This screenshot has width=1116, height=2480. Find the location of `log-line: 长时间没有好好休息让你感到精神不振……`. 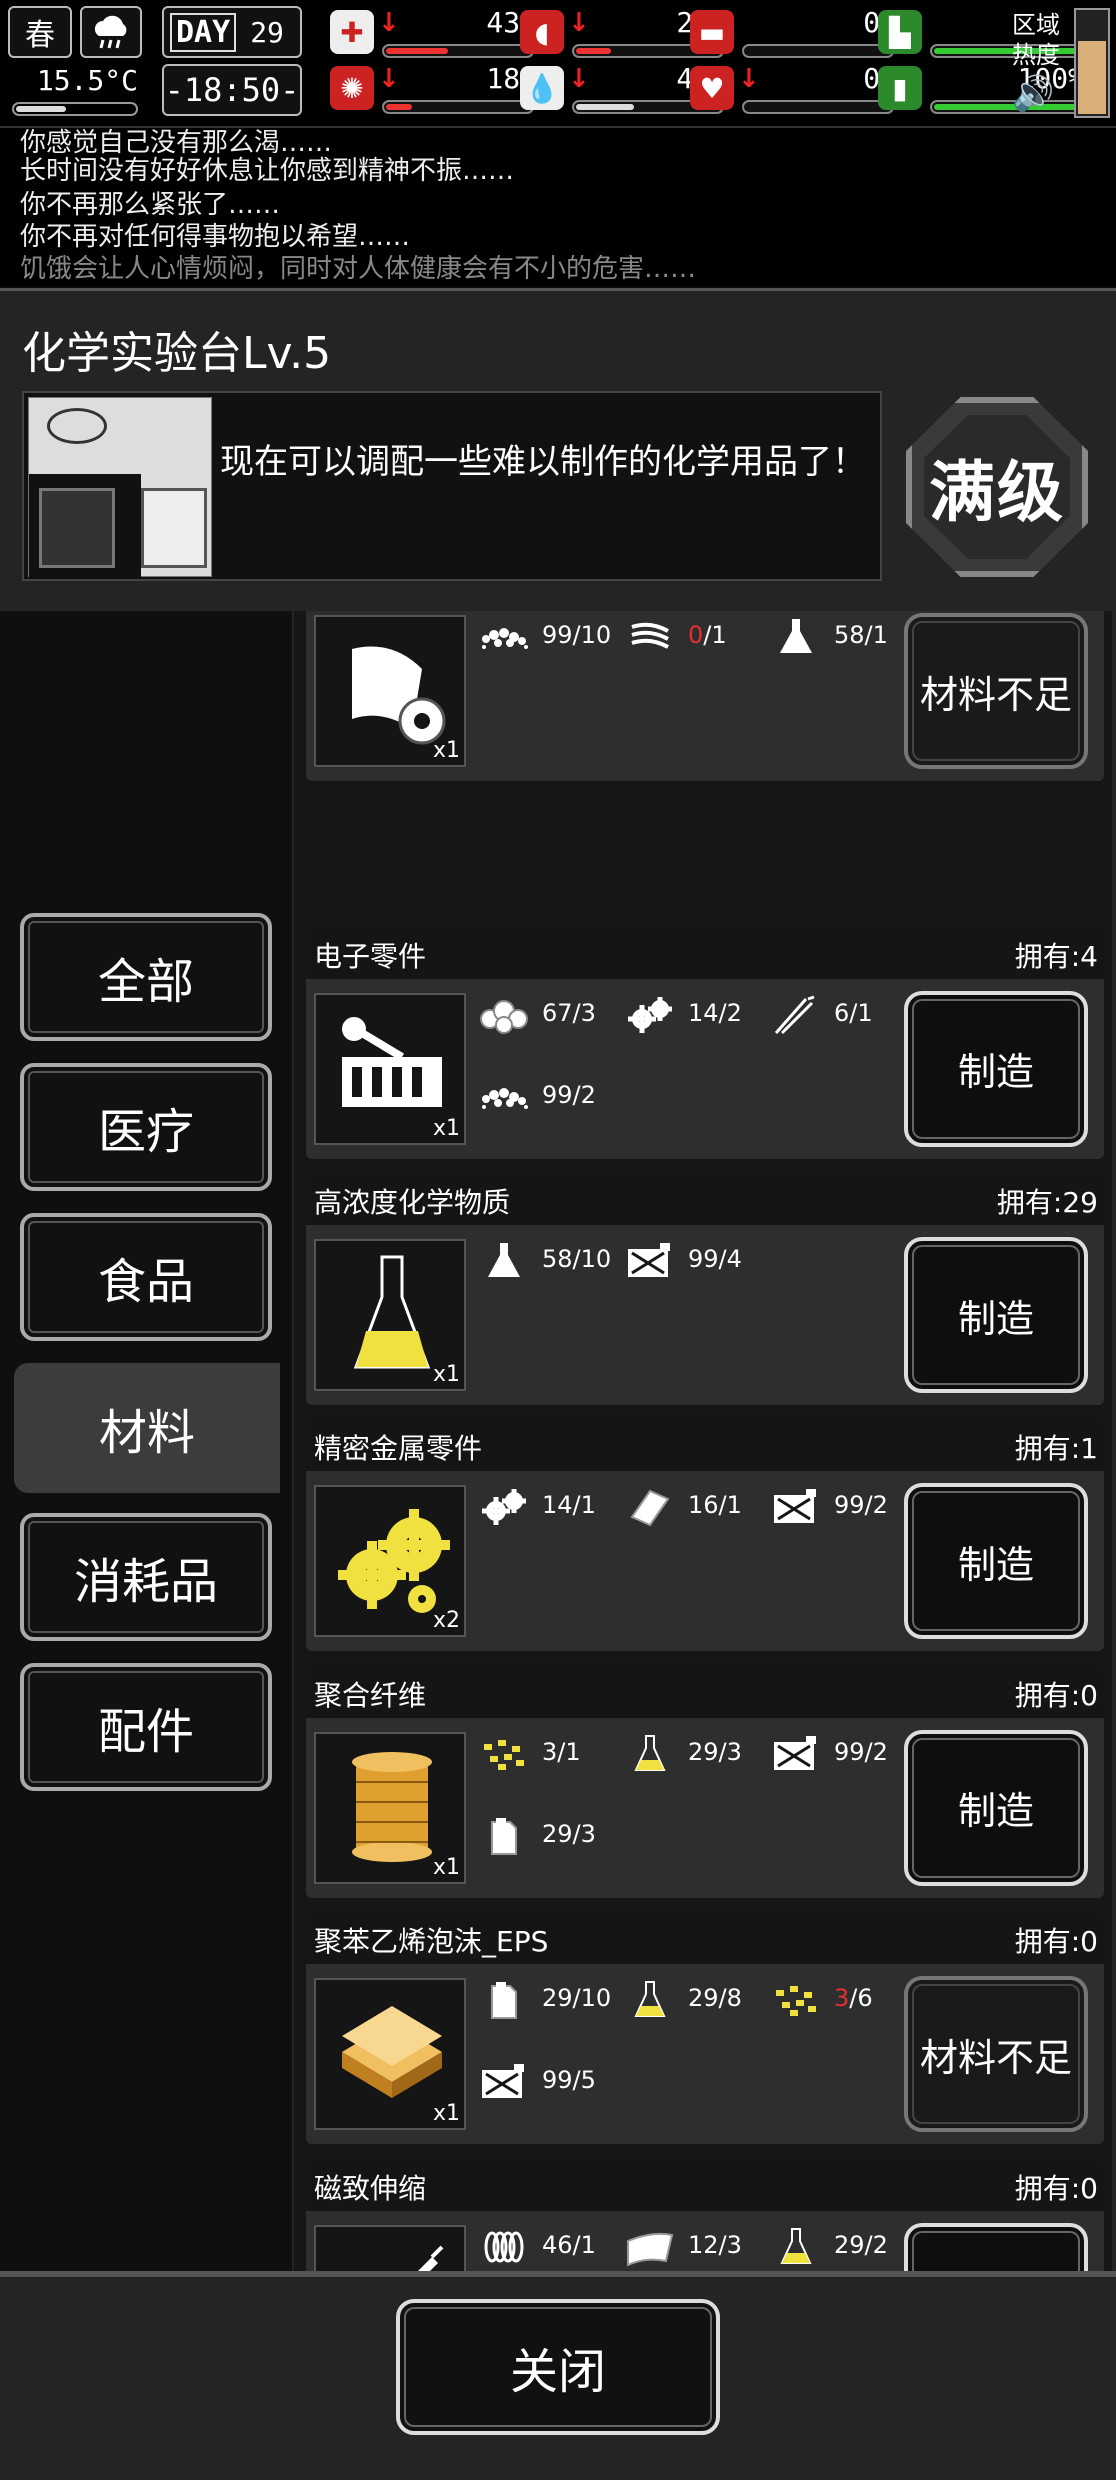

log-line: 长时间没有好好休息让你感到精神不振…… is located at coordinates (267, 171).